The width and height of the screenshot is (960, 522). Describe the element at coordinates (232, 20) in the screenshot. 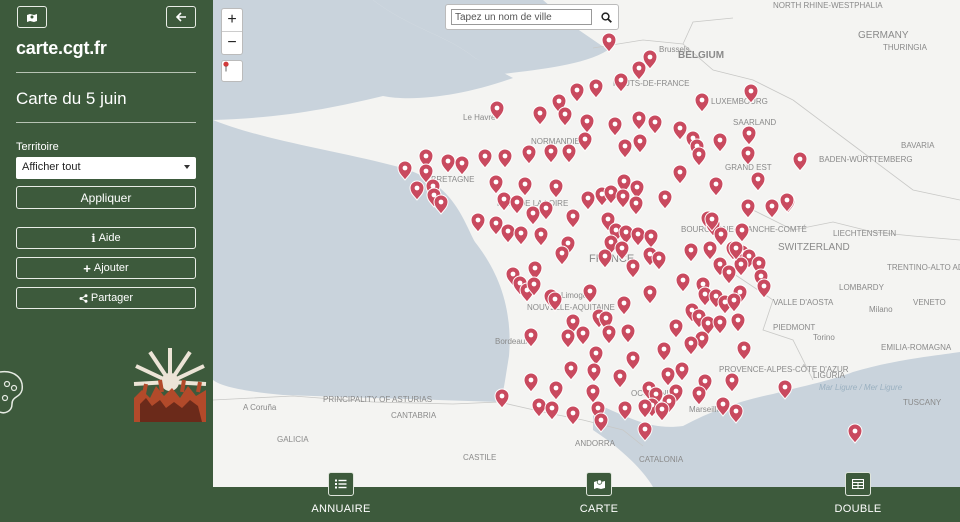

I see `zoom-in-button: +` at that location.